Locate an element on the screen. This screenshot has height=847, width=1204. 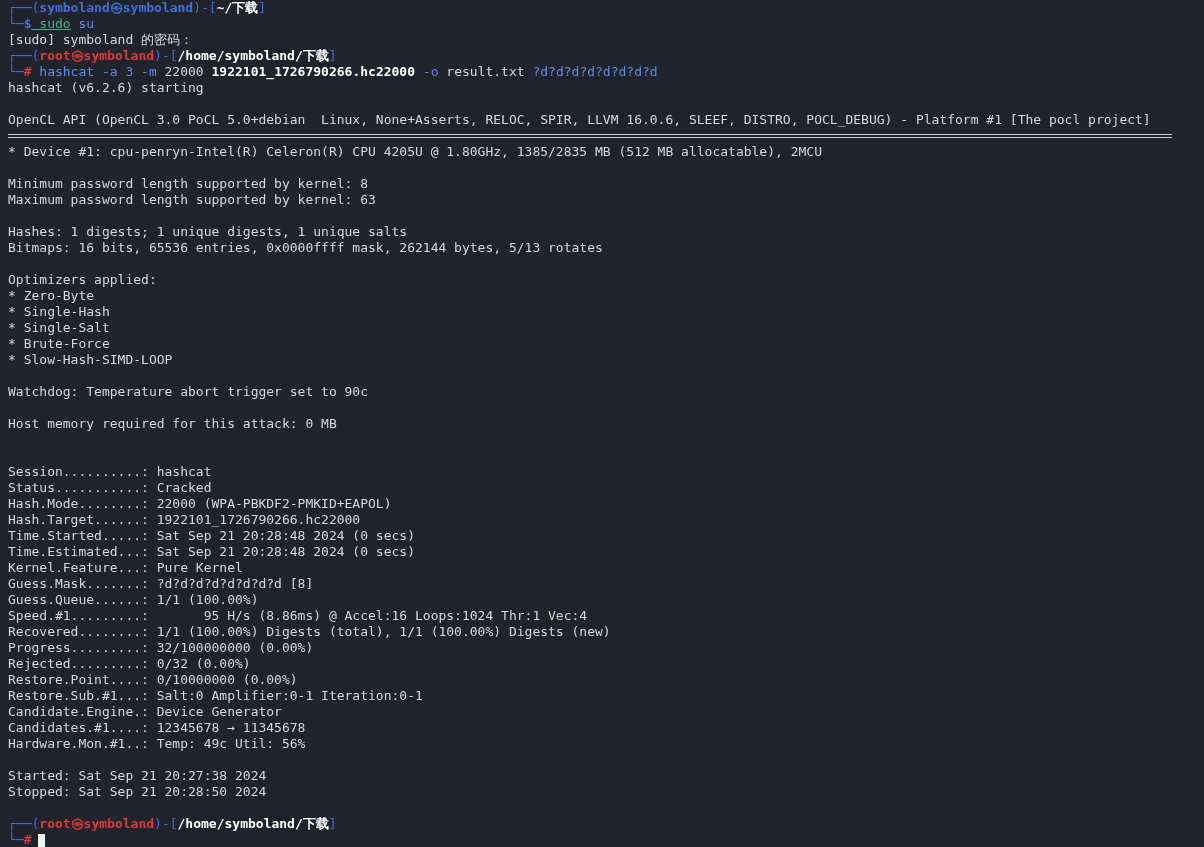
output-line: Watchdog: Temperature abort trigger set to 90c is located at coordinates (188, 392).